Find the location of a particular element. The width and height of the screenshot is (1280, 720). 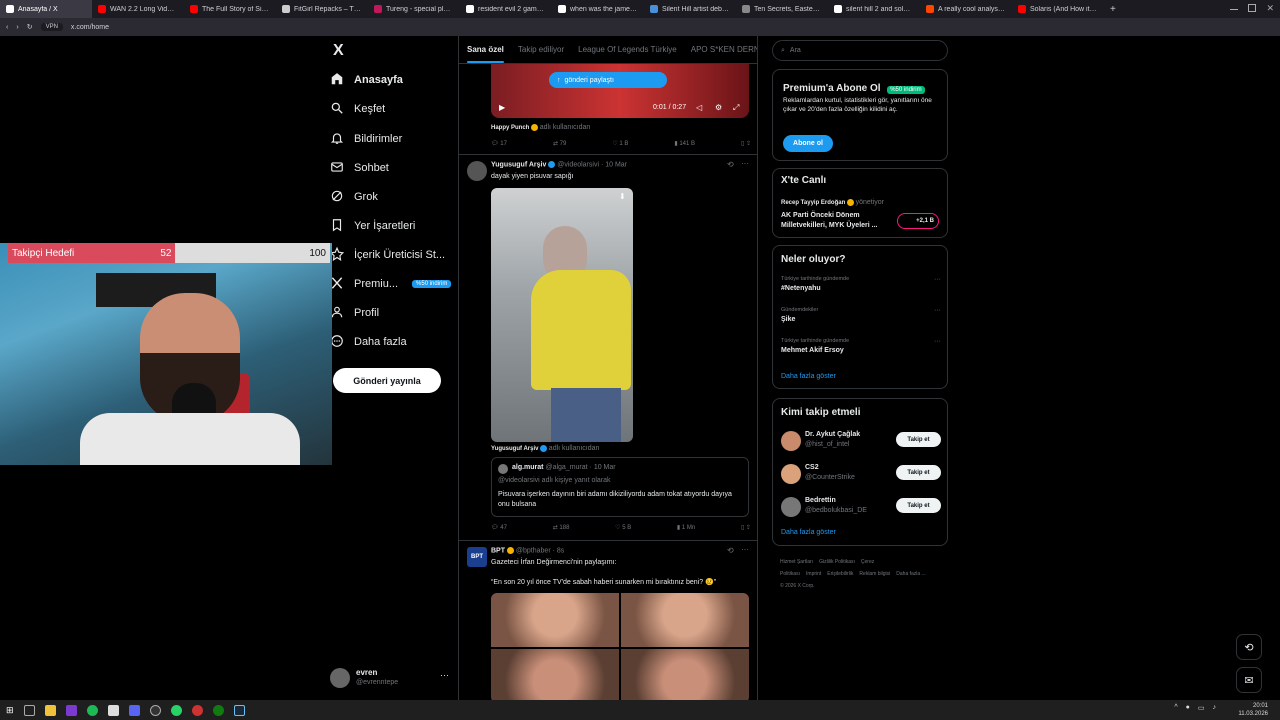

chevron-up-icon: ^ is located at coordinates (1175, 708).